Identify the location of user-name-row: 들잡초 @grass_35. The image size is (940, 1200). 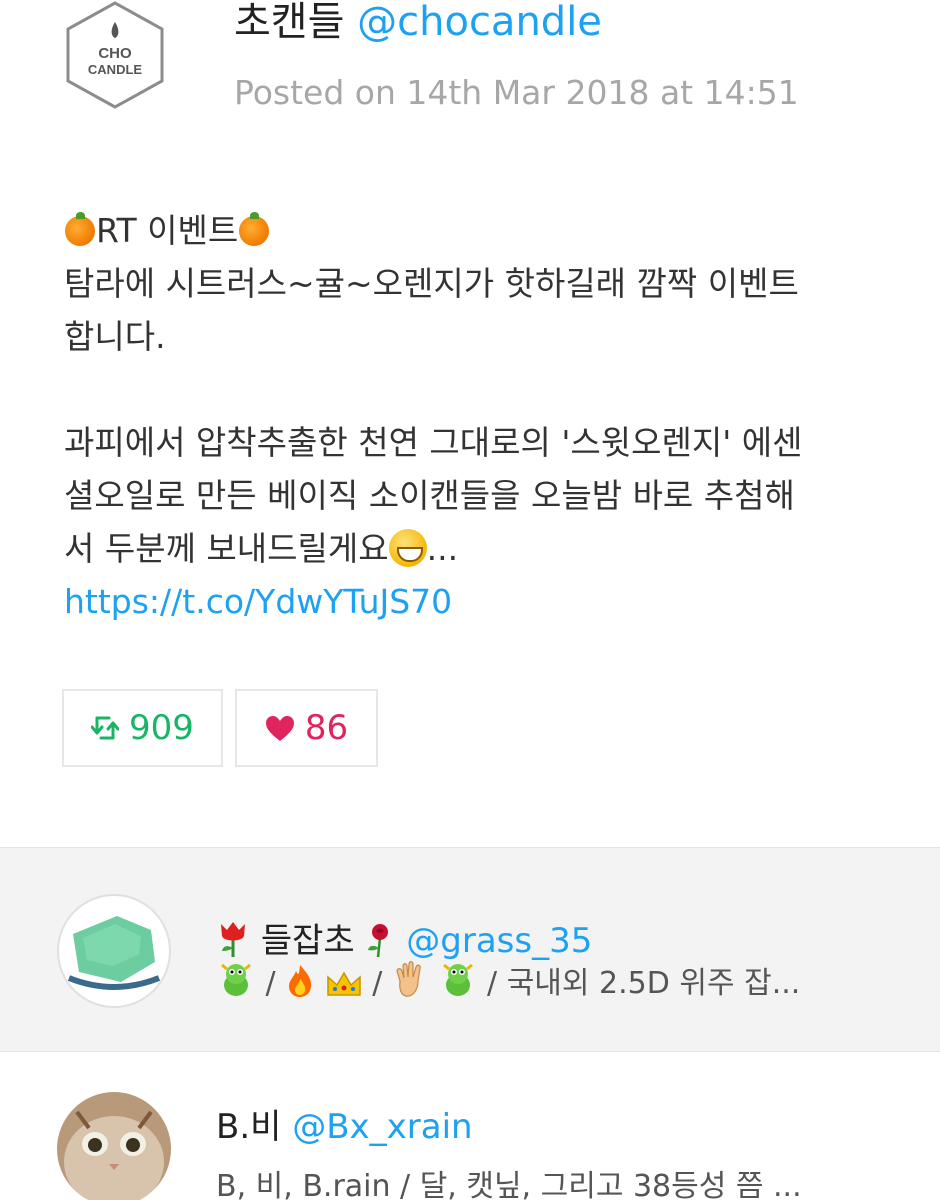
(404, 941).